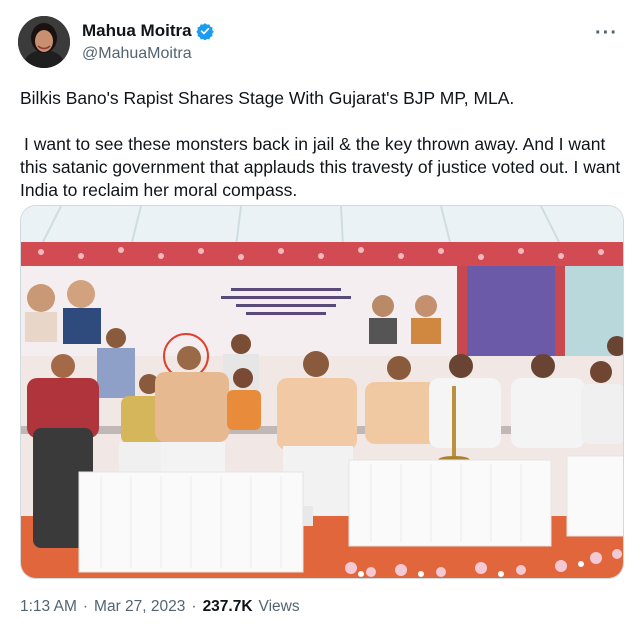 The width and height of the screenshot is (640, 637). I want to click on tweet-date: Mar 27, 2023, so click(139, 607).